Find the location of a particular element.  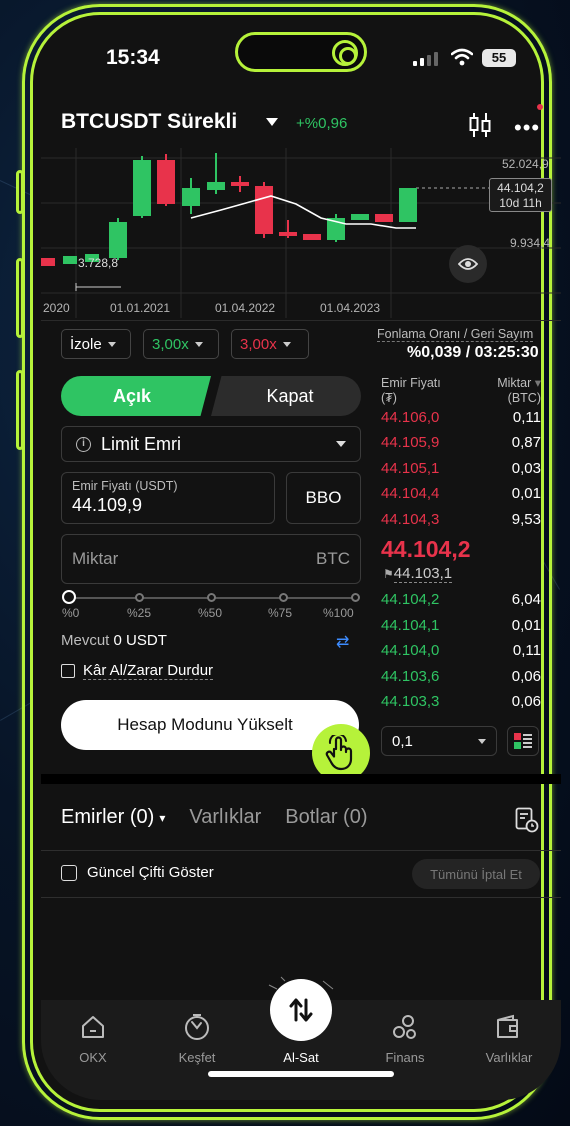

flag-icon: ⚑ is located at coordinates (388, 574).